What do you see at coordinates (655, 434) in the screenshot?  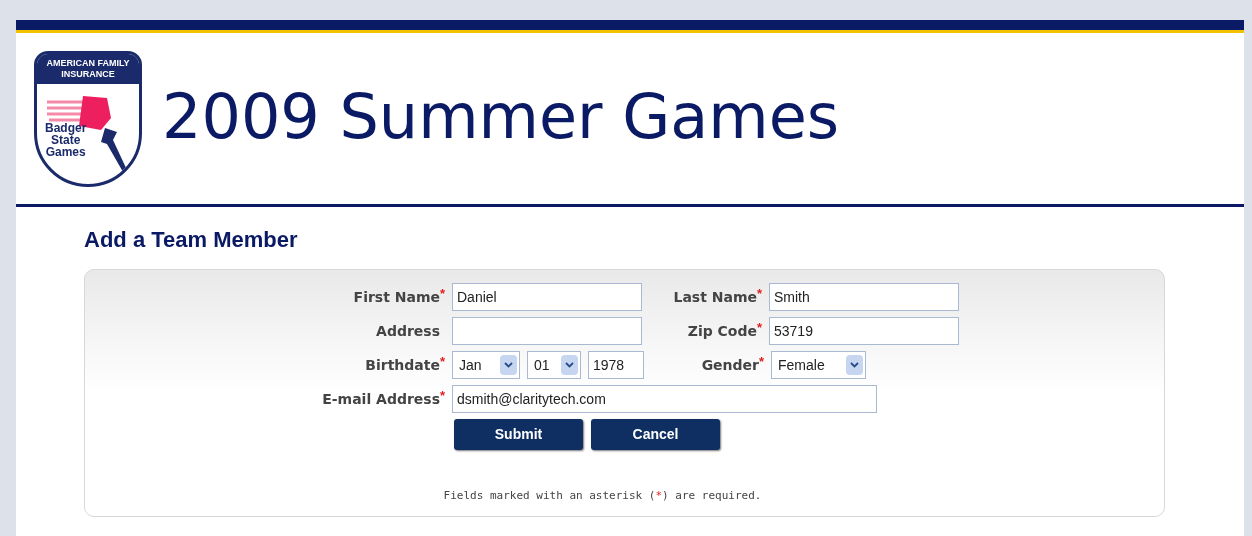 I see `form-button: Cancel` at bounding box center [655, 434].